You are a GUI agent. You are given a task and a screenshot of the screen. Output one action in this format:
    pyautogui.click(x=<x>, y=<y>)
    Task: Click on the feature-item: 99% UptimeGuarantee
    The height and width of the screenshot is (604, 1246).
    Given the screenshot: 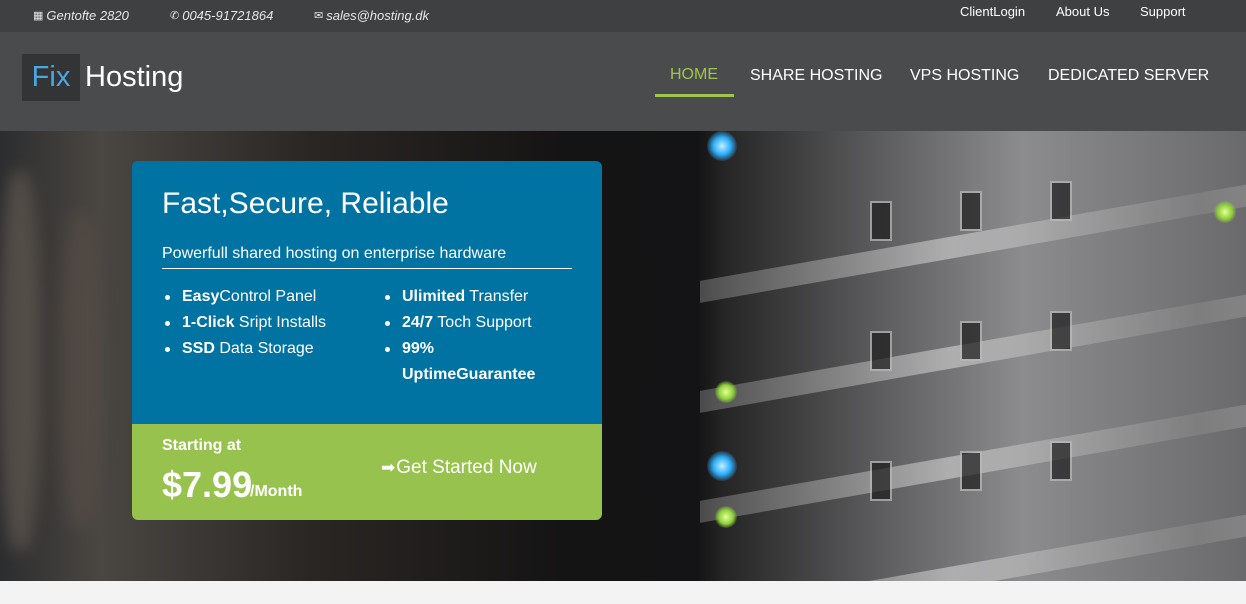 What is the action you would take?
    pyautogui.click(x=467, y=362)
    